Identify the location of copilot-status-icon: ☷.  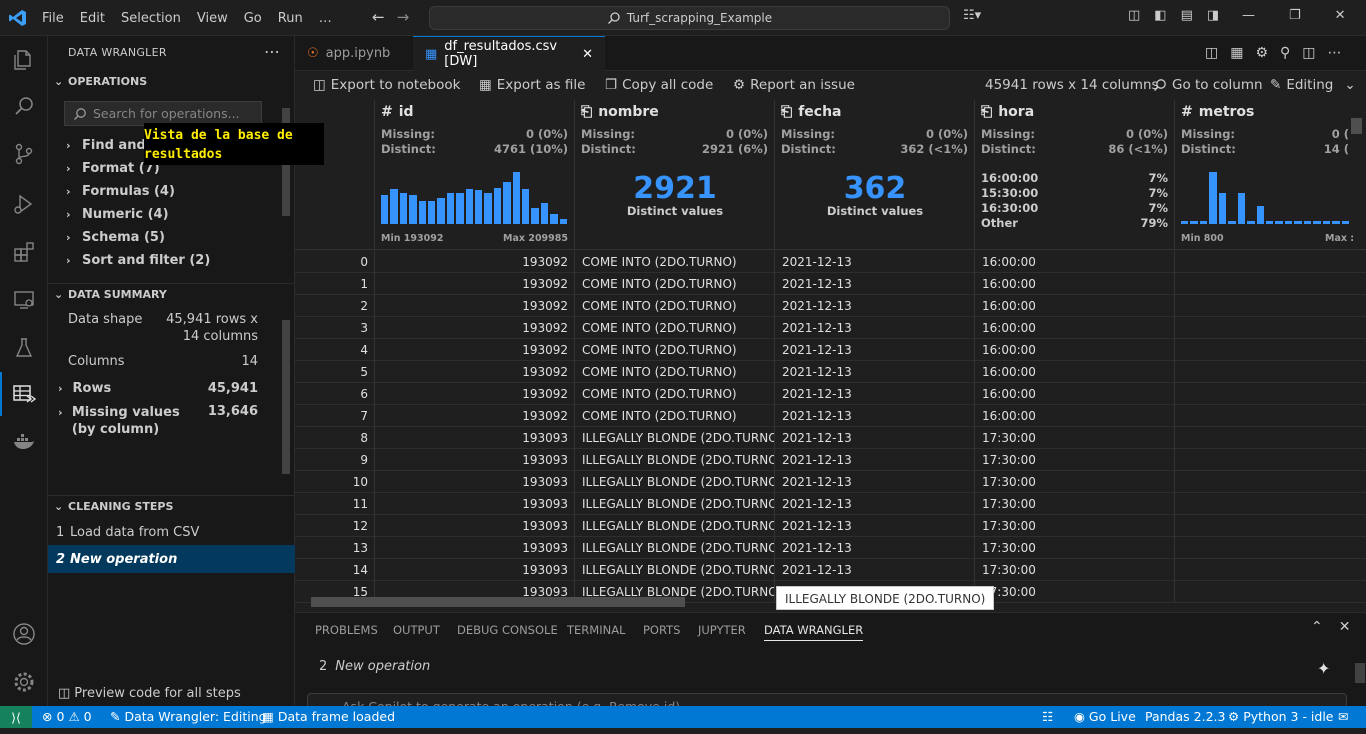
(1047, 716).